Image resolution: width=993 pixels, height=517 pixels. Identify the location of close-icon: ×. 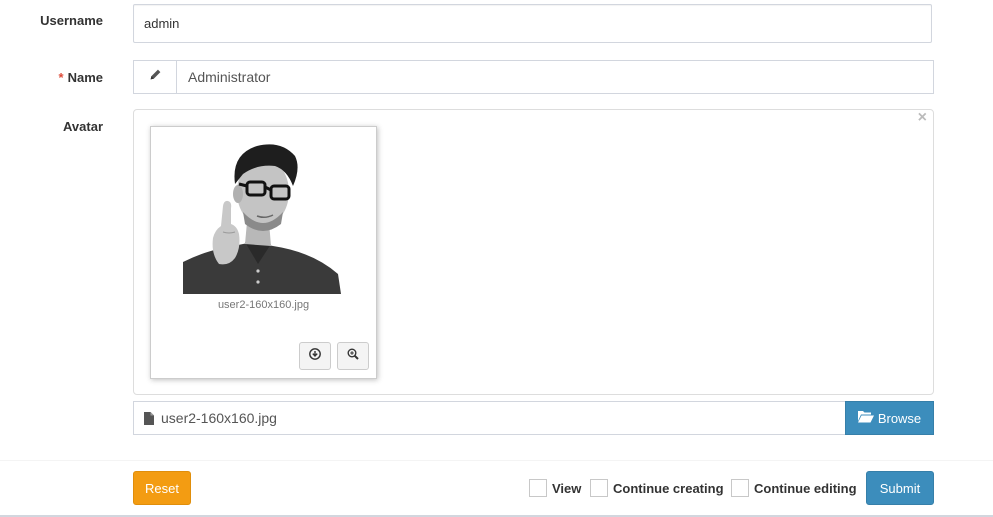
(922, 118).